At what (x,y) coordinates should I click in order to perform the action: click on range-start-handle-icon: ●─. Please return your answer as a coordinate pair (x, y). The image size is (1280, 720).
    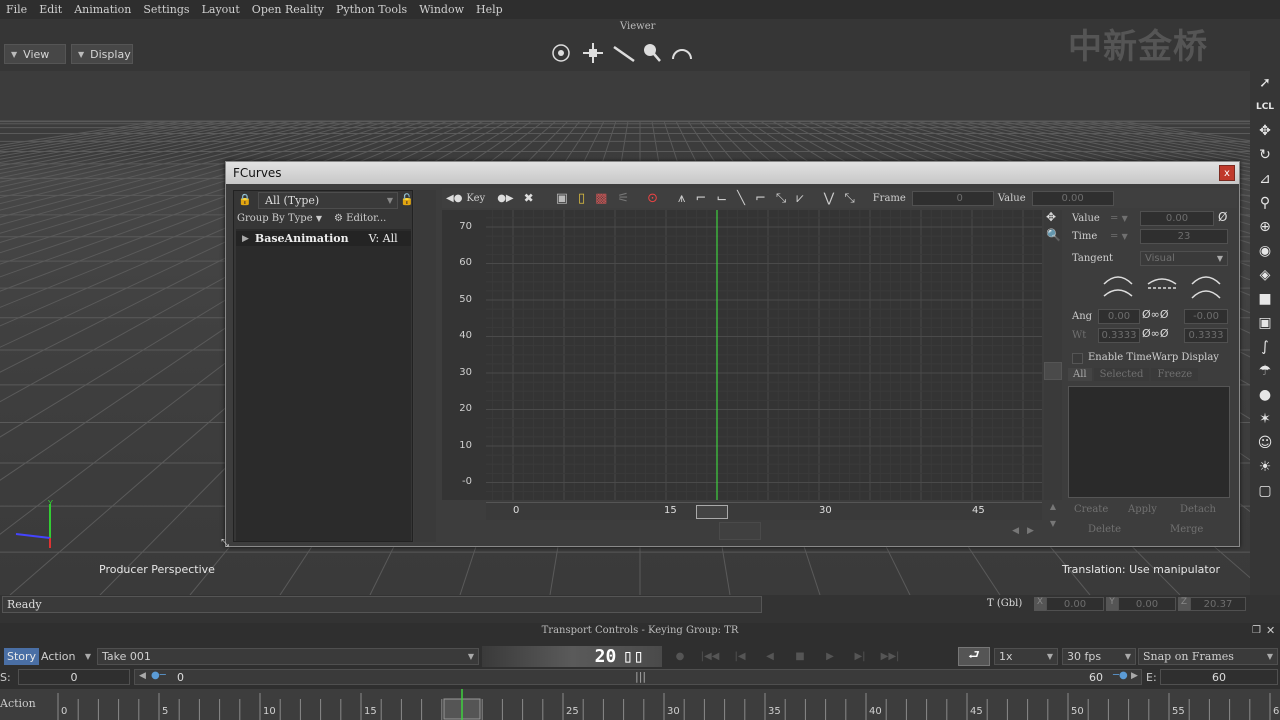
    Looking at the image, I should click on (158, 675).